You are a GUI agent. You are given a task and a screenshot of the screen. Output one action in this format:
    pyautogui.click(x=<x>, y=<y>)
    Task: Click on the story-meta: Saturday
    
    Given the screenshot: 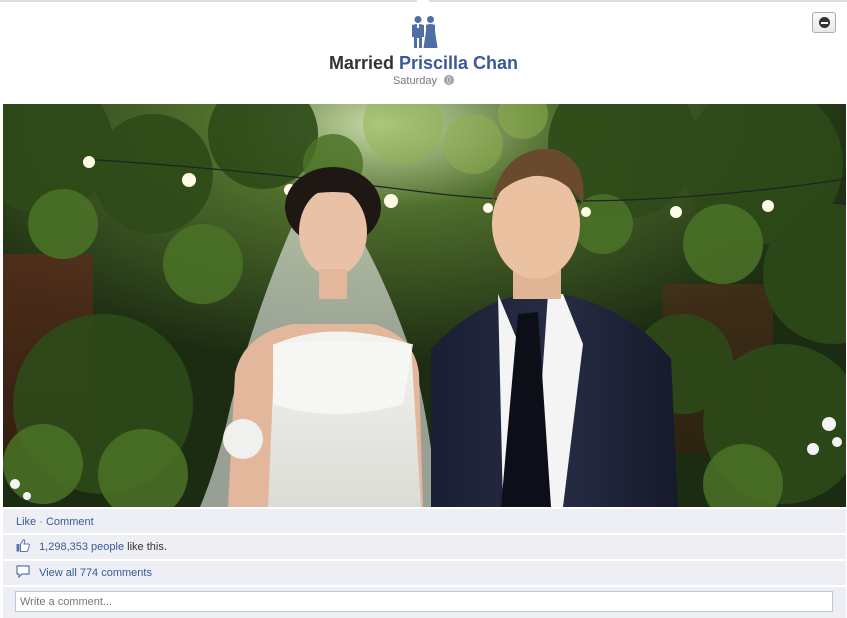 What is the action you would take?
    pyautogui.click(x=423, y=81)
    